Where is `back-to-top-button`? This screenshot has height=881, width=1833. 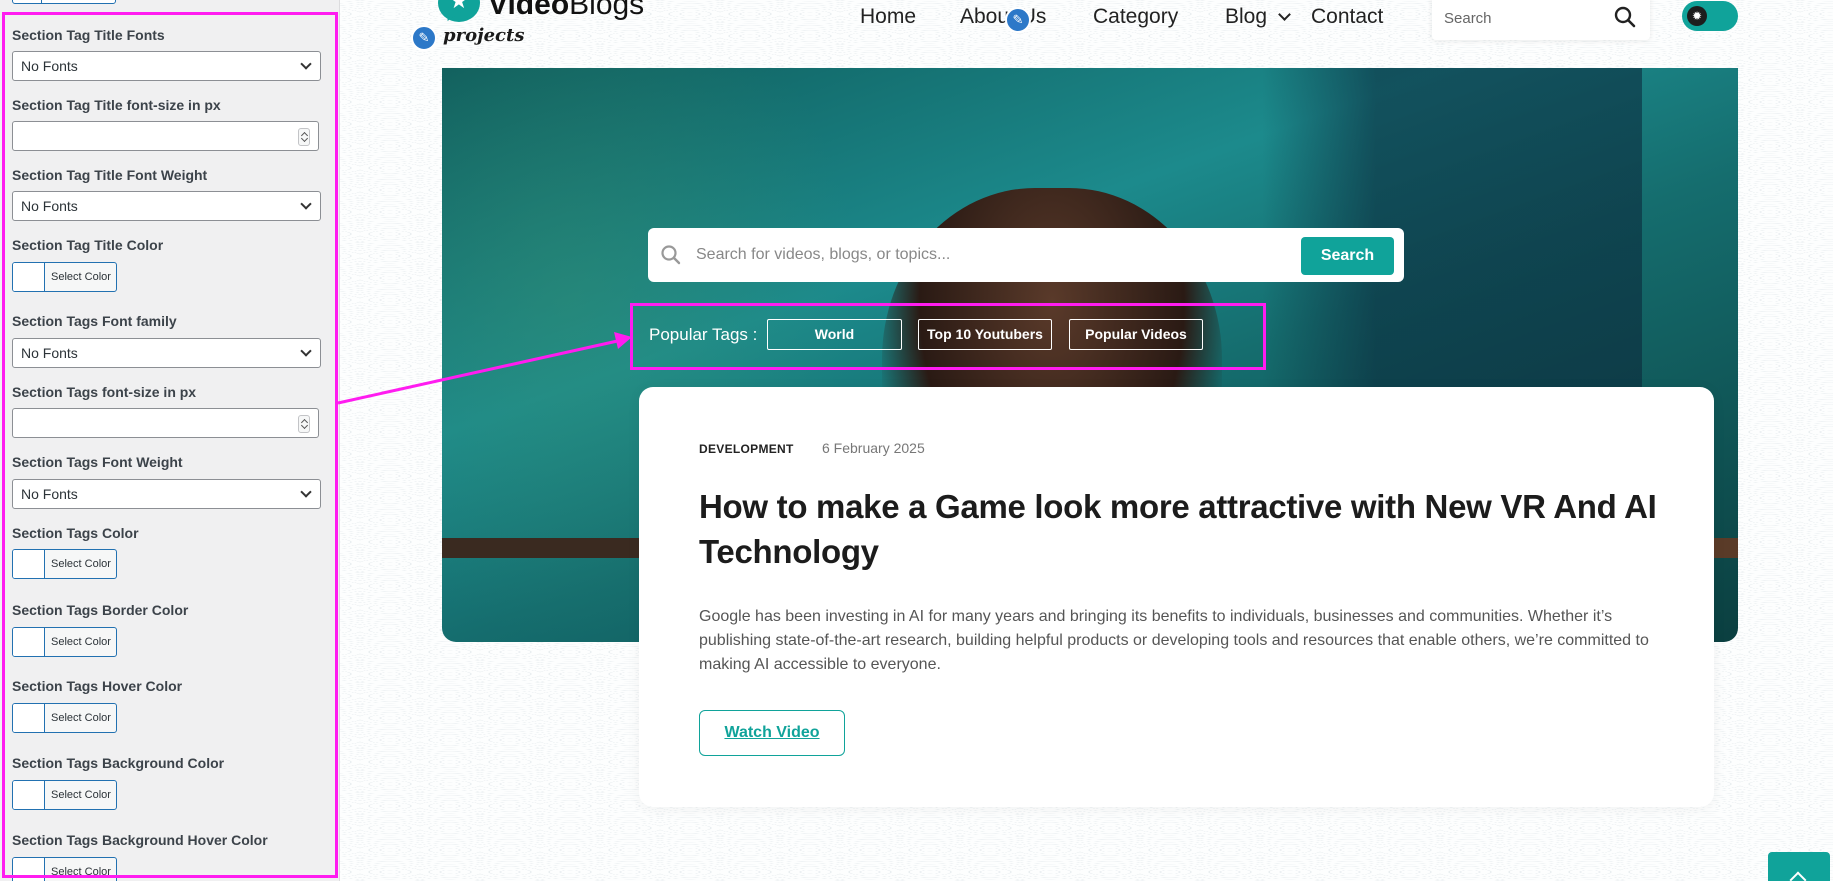
back-to-top-button is located at coordinates (1799, 866).